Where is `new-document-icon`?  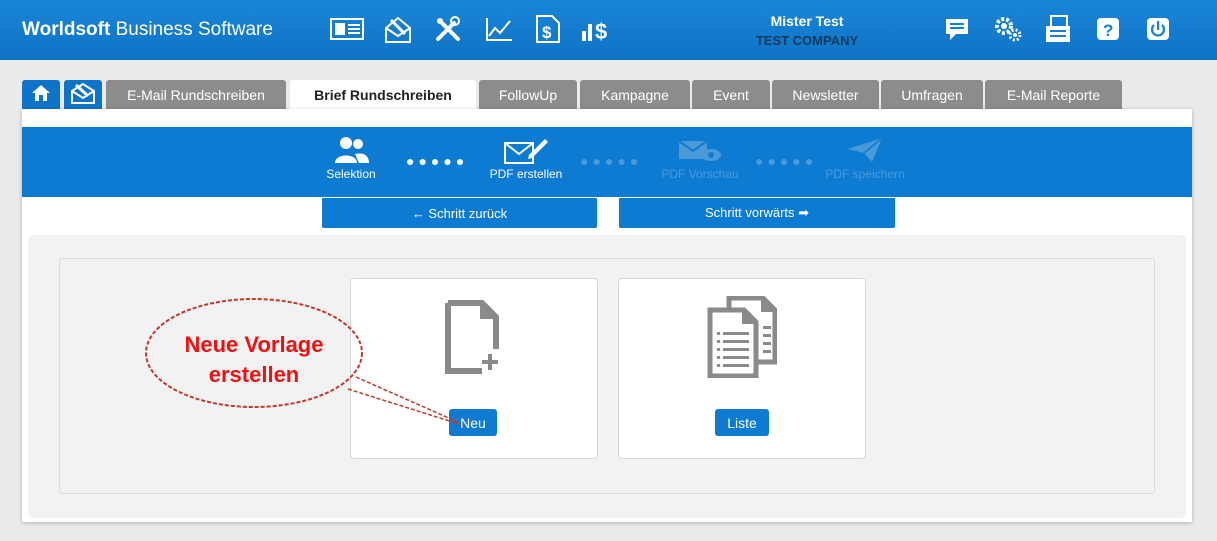
new-document-icon is located at coordinates (474, 339).